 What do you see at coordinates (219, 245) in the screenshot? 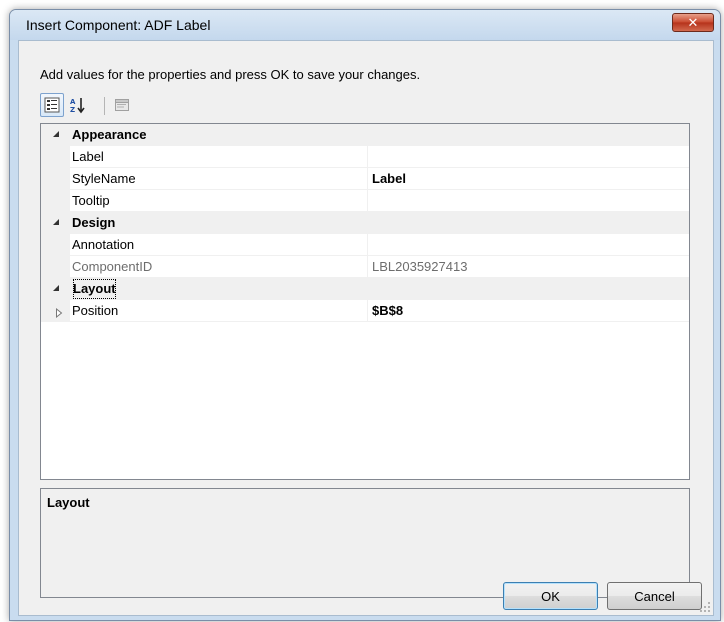
I see `property-name: Annotation` at bounding box center [219, 245].